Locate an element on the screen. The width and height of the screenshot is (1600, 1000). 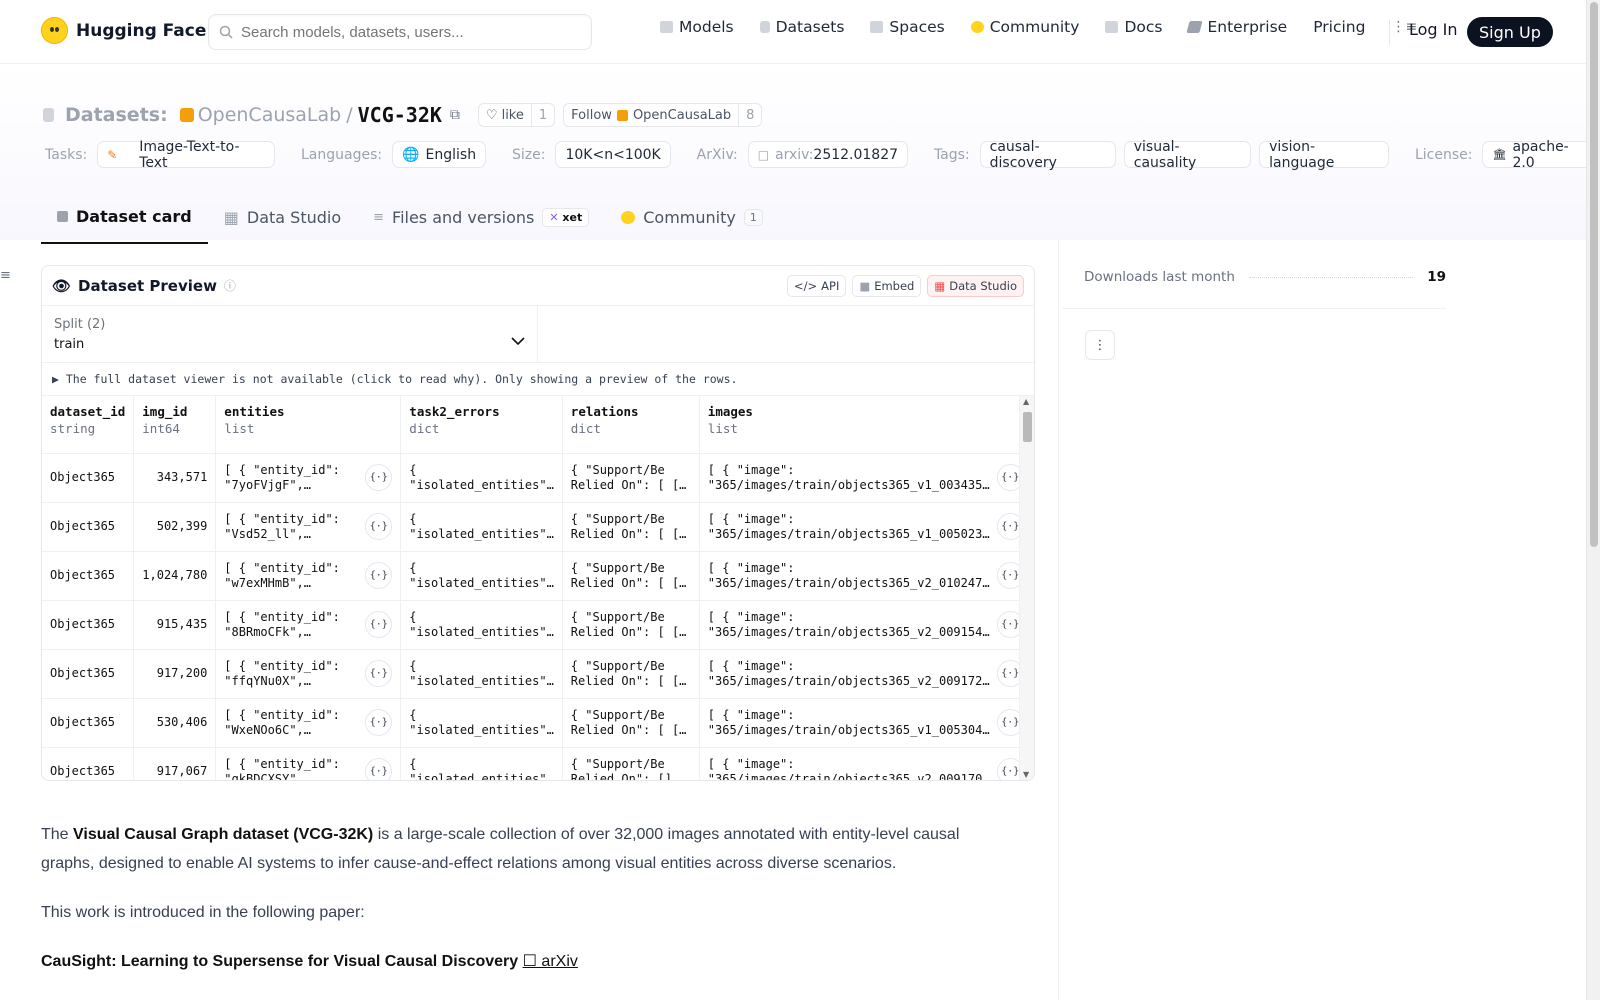
column-name: images is located at coordinates (730, 411).